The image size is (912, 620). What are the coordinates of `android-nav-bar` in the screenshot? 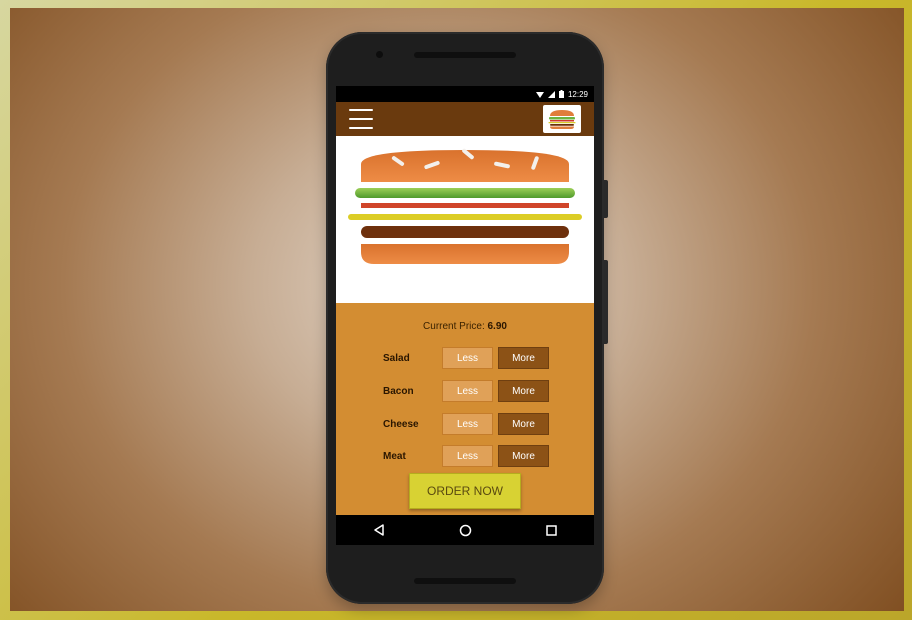 It's located at (465, 530).